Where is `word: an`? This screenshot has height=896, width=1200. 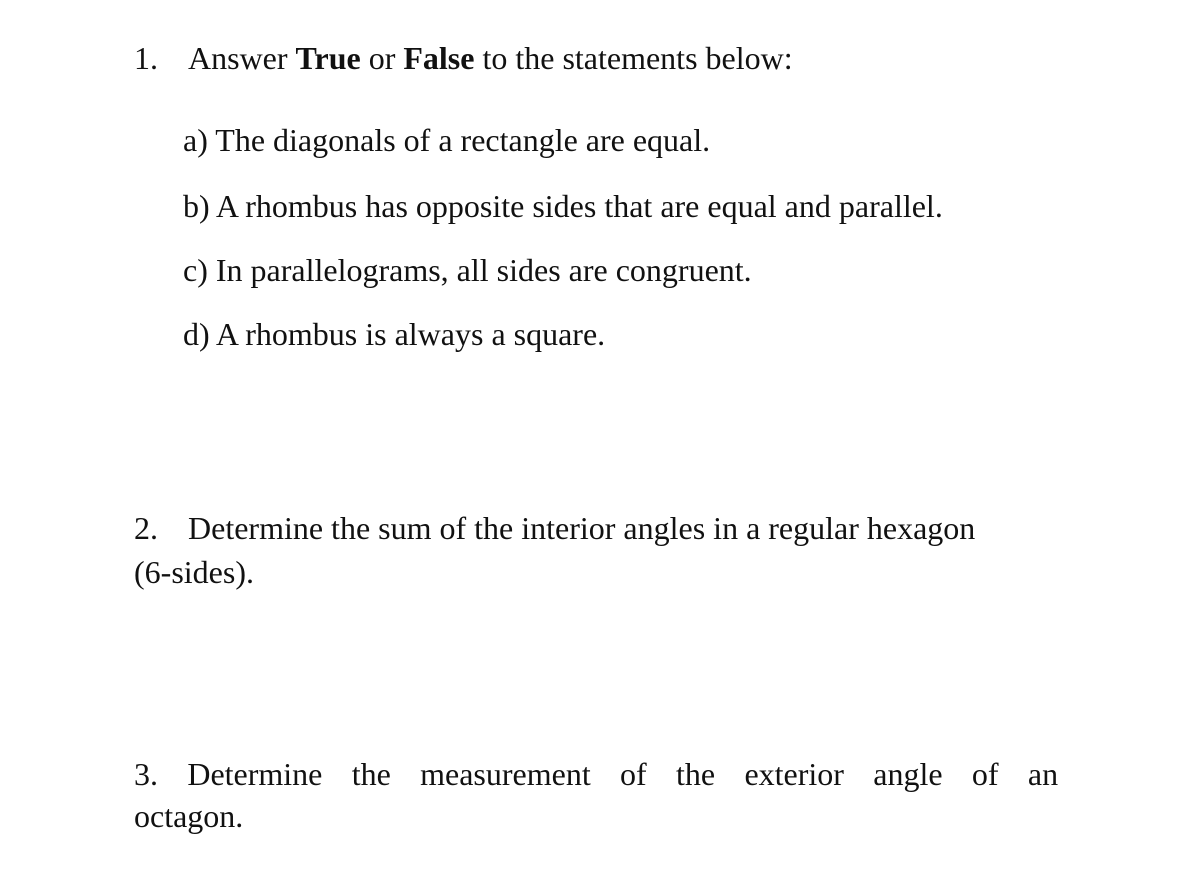 word: an is located at coordinates (1043, 774).